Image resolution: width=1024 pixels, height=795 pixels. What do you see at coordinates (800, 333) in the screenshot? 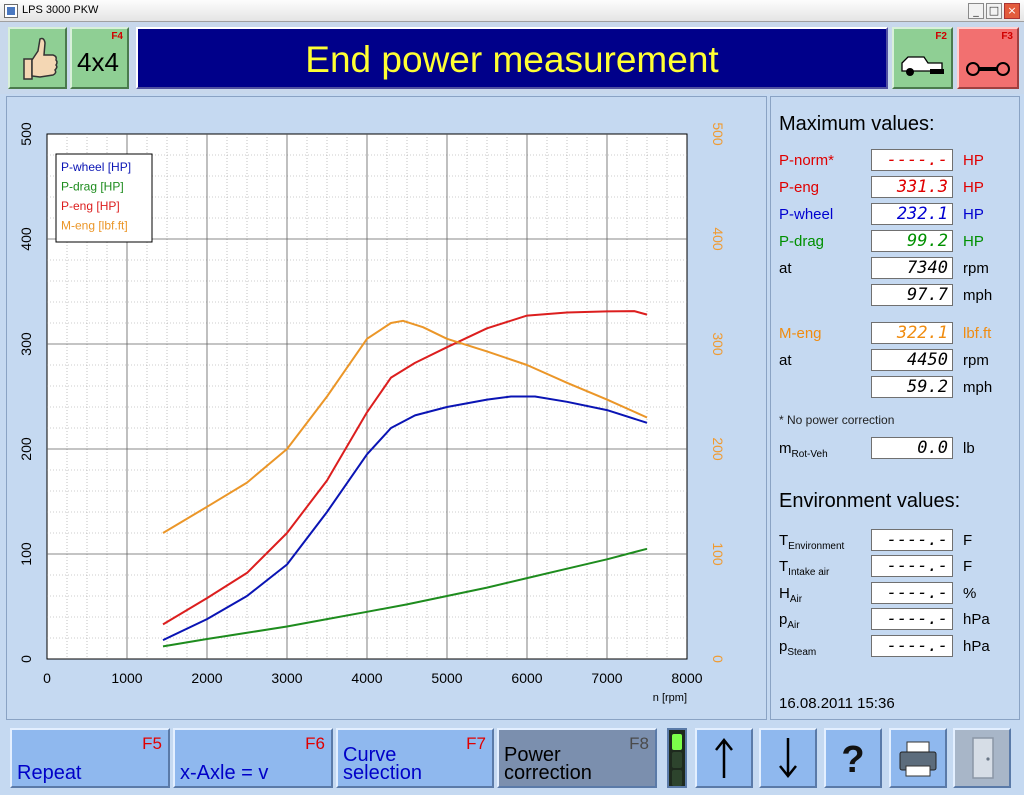
I see `max-value-label: M-eng` at bounding box center [800, 333].